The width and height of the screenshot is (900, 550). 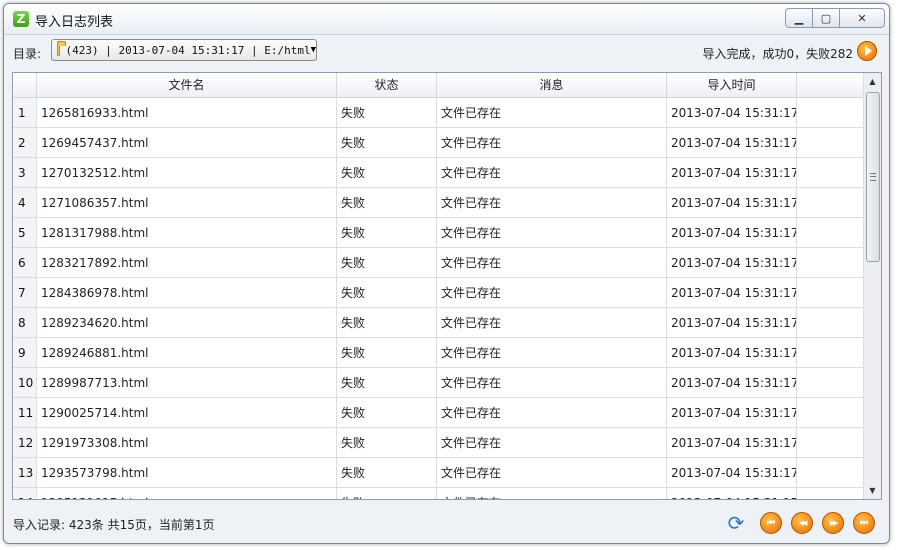 I want to click on maximize-button: ▢, so click(x=826, y=18).